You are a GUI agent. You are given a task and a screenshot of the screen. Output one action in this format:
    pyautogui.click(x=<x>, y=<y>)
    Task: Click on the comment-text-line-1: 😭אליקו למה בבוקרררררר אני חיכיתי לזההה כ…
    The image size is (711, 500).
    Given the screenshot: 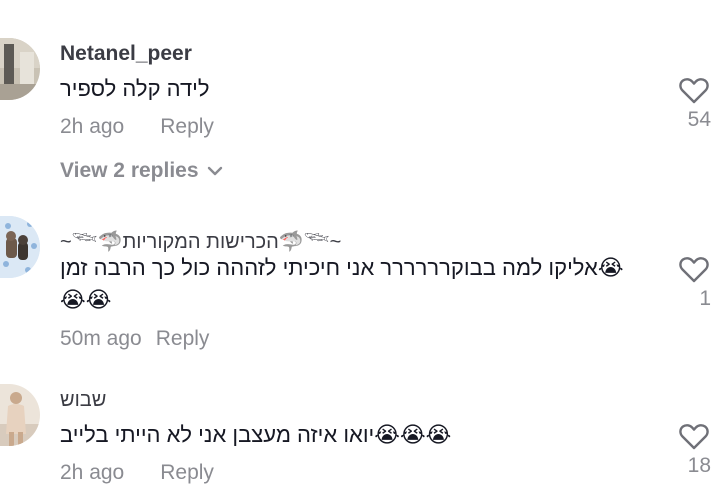 What is the action you would take?
    pyautogui.click(x=342, y=267)
    